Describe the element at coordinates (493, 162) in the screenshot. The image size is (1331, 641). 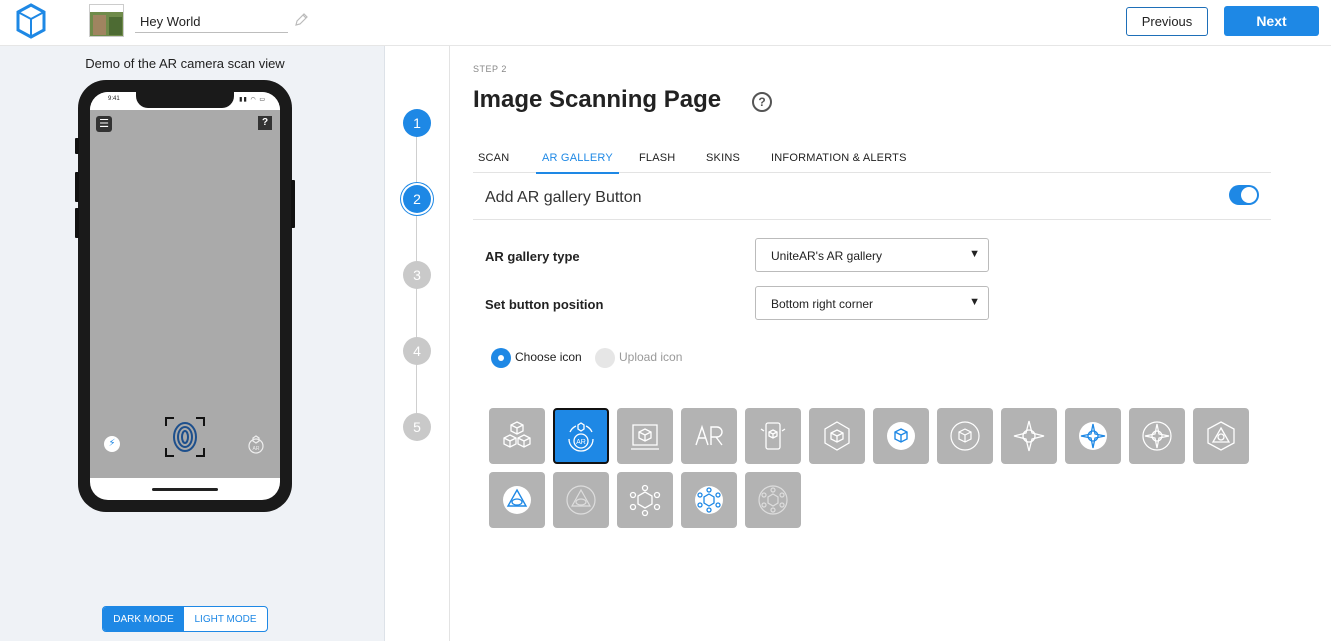
I see `tab-scan: SCAN` at that location.